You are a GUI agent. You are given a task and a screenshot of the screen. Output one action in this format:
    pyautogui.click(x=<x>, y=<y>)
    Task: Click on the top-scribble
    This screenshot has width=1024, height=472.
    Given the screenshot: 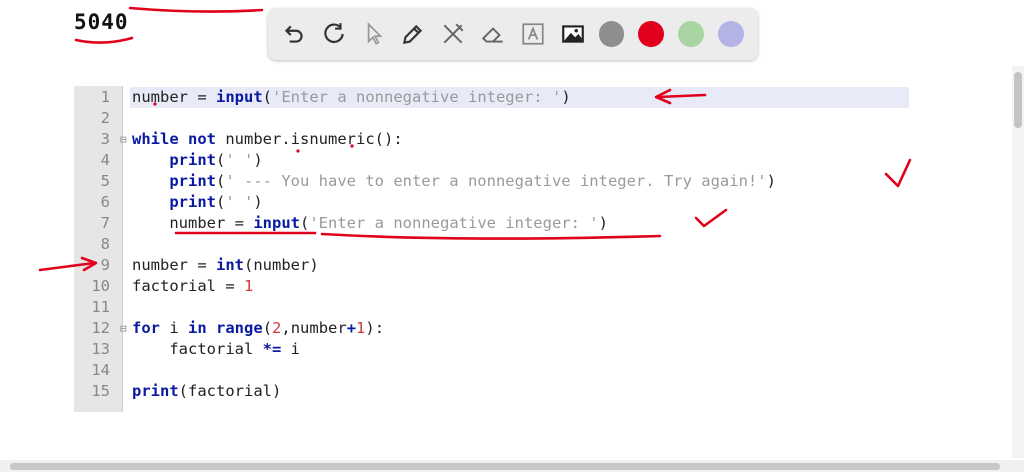 What is the action you would take?
    pyautogui.click(x=196, y=9)
    